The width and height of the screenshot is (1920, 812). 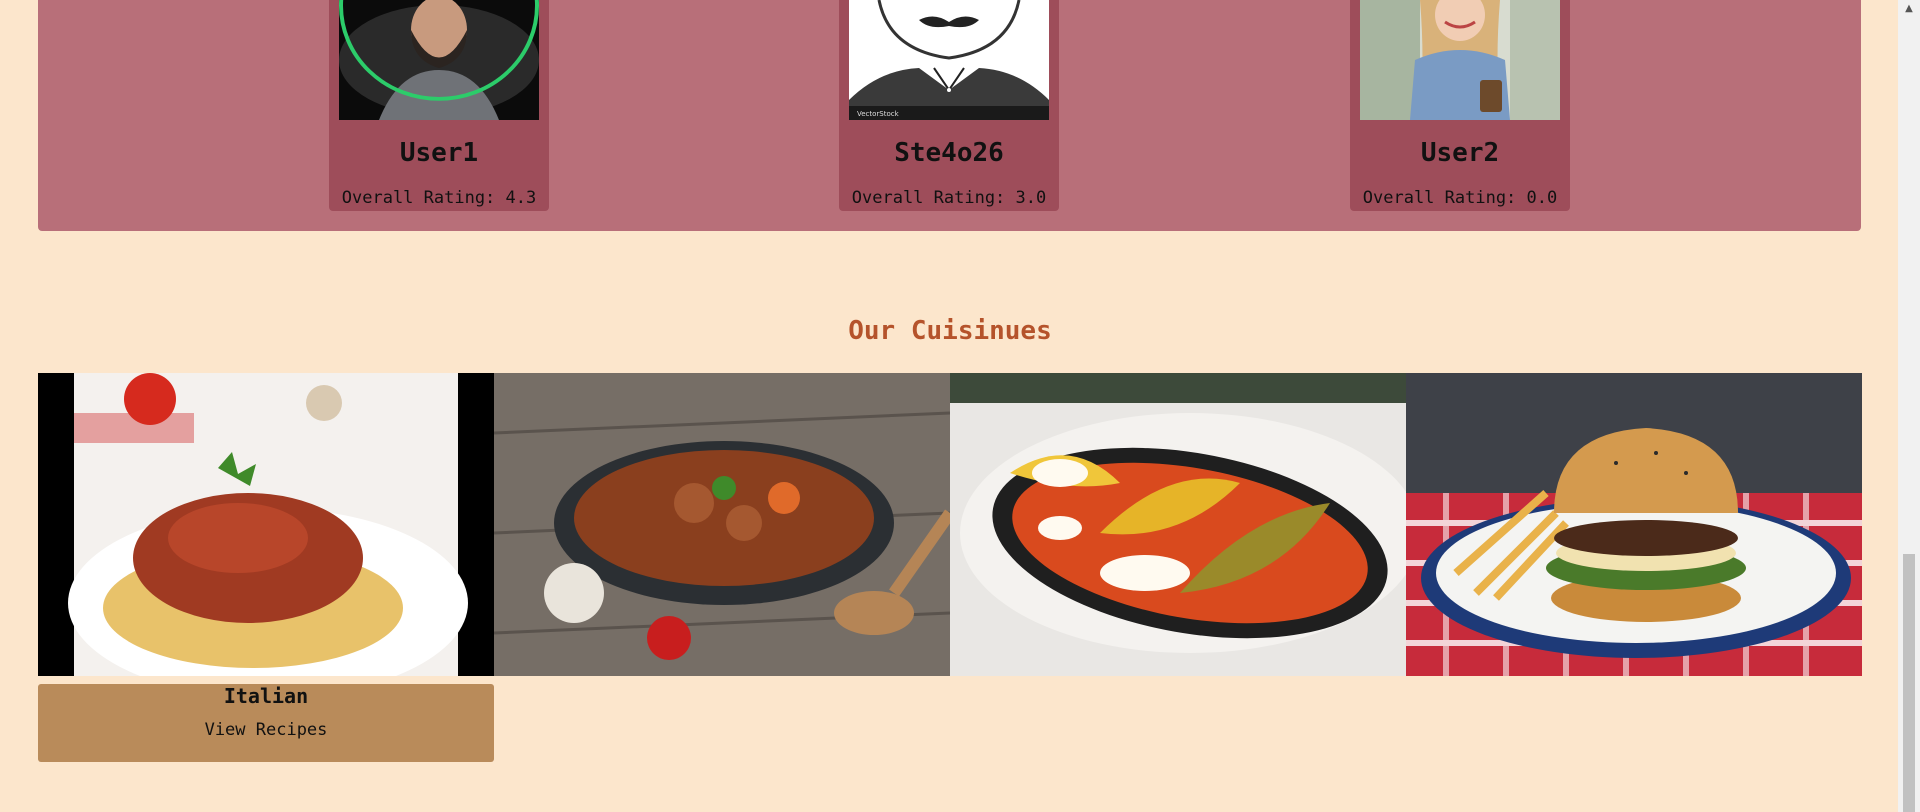 I want to click on user-photo-icon, so click(x=439, y=60).